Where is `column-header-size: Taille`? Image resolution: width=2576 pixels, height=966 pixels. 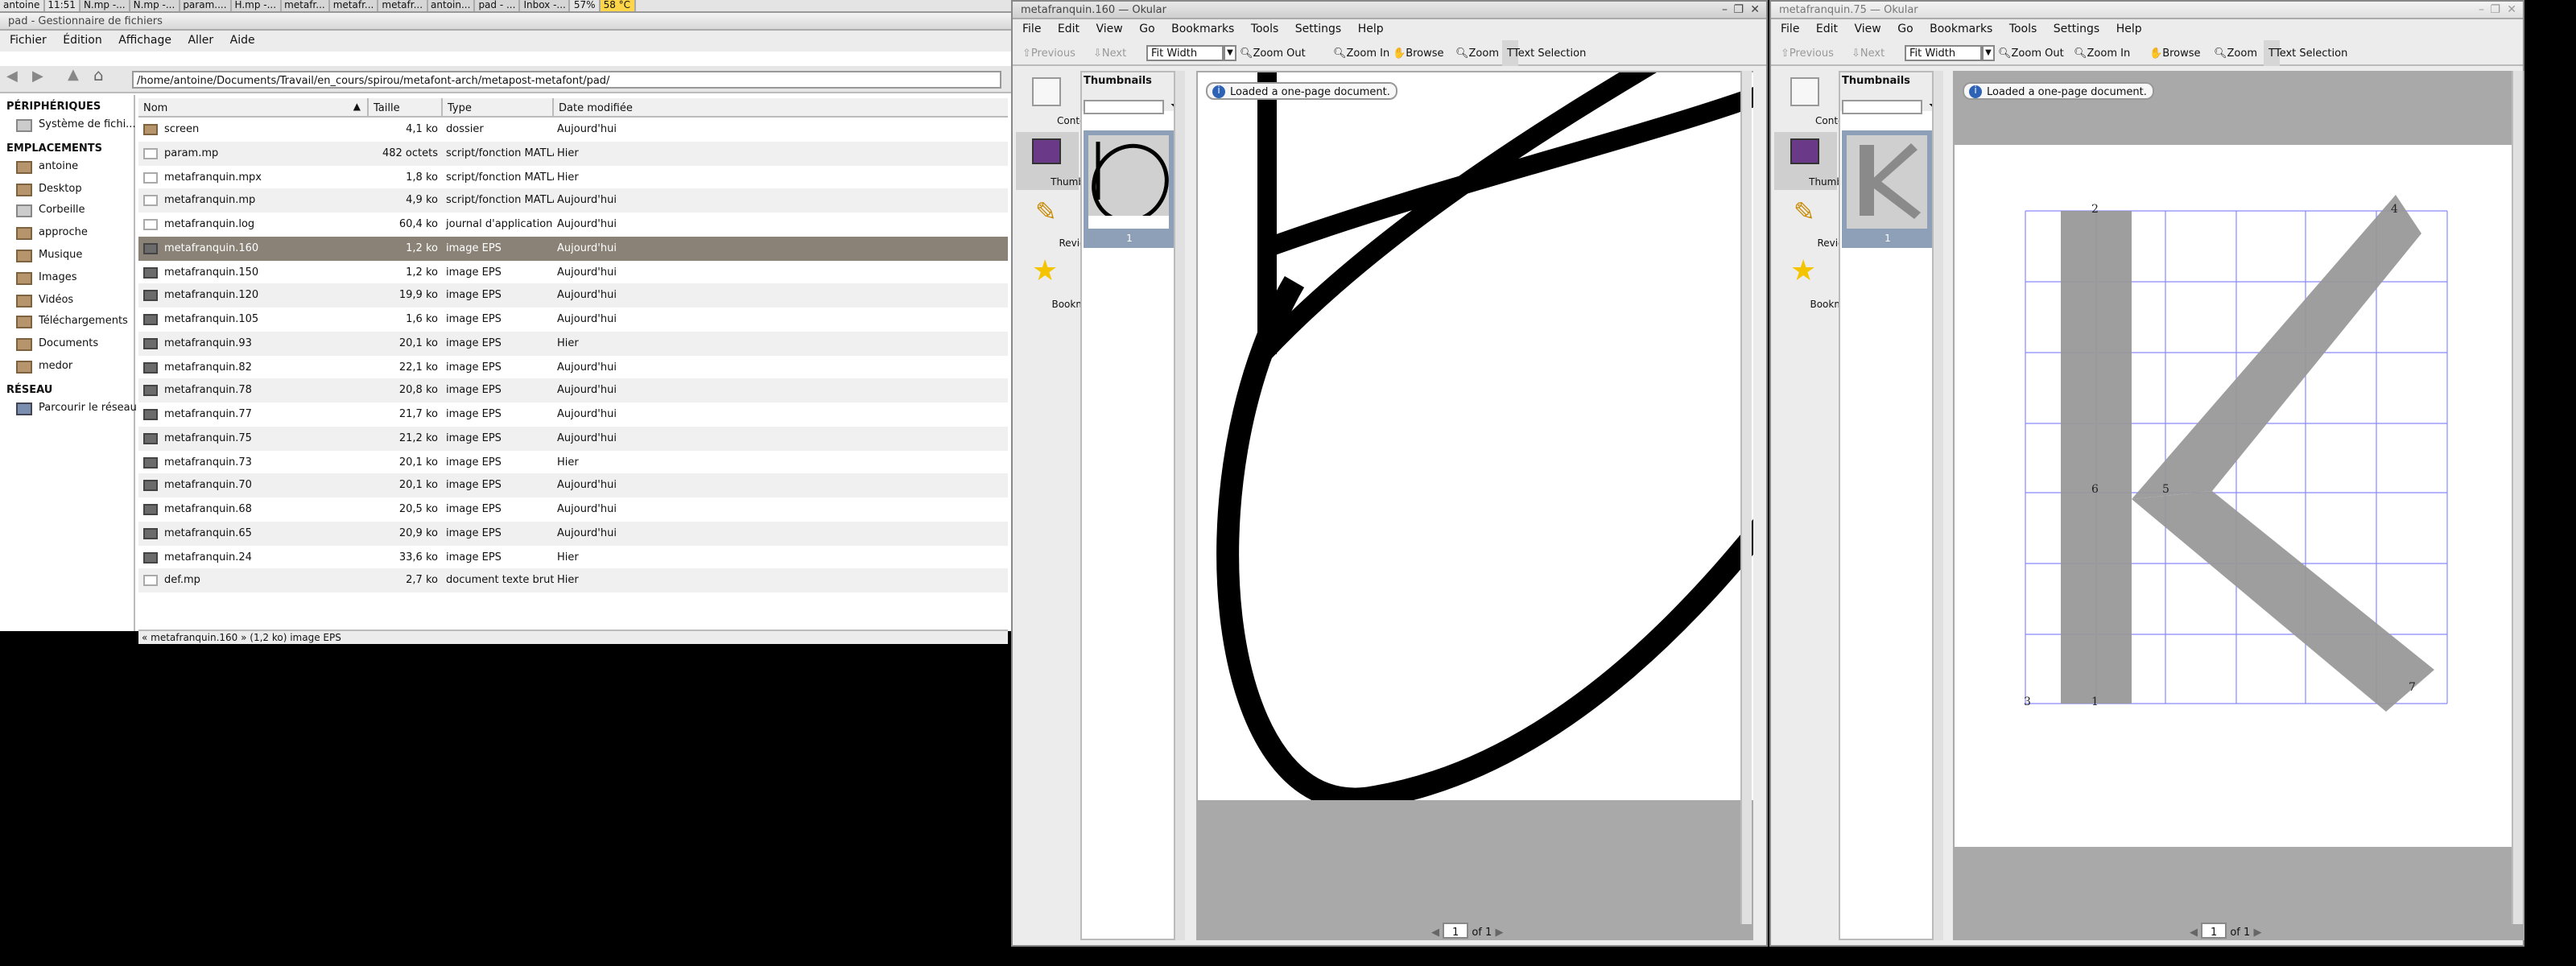 column-header-size: Taille is located at coordinates (406, 107).